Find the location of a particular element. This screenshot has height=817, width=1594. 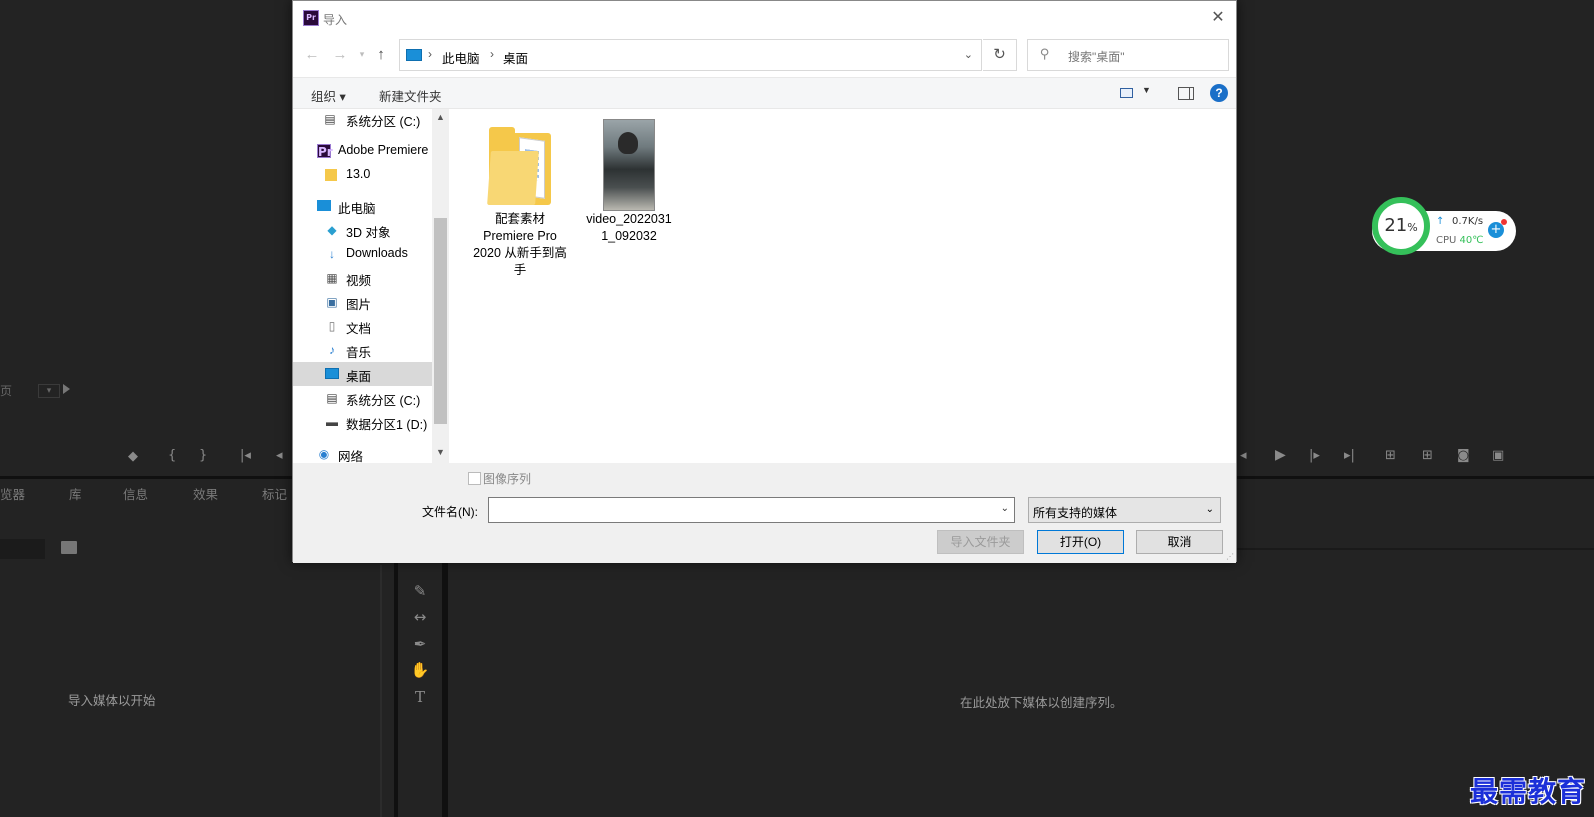

nav-item-system-c-2: ▤ 系统分区 (C:) is located at coordinates (363, 398).